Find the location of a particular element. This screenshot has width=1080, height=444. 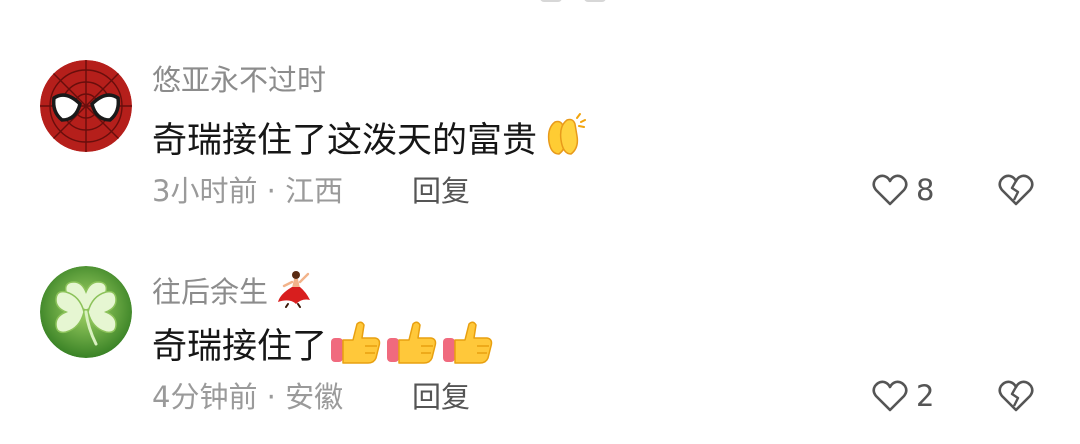

like-count: 2 is located at coordinates (925, 396).